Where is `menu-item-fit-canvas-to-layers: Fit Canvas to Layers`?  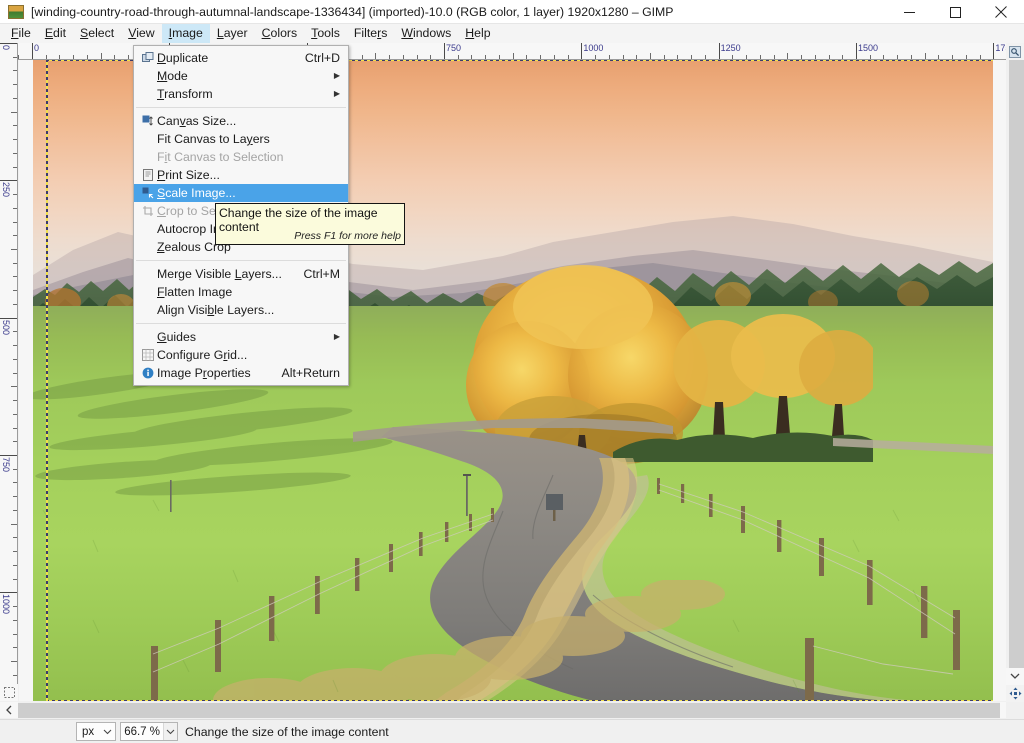 menu-item-fit-canvas-to-layers: Fit Canvas to Layers is located at coordinates (241, 139).